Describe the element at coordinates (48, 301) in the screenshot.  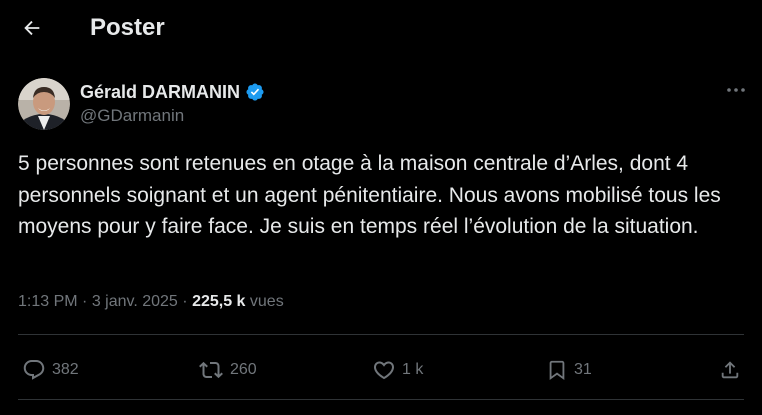
I see `tweet-time: 1:13 PM` at that location.